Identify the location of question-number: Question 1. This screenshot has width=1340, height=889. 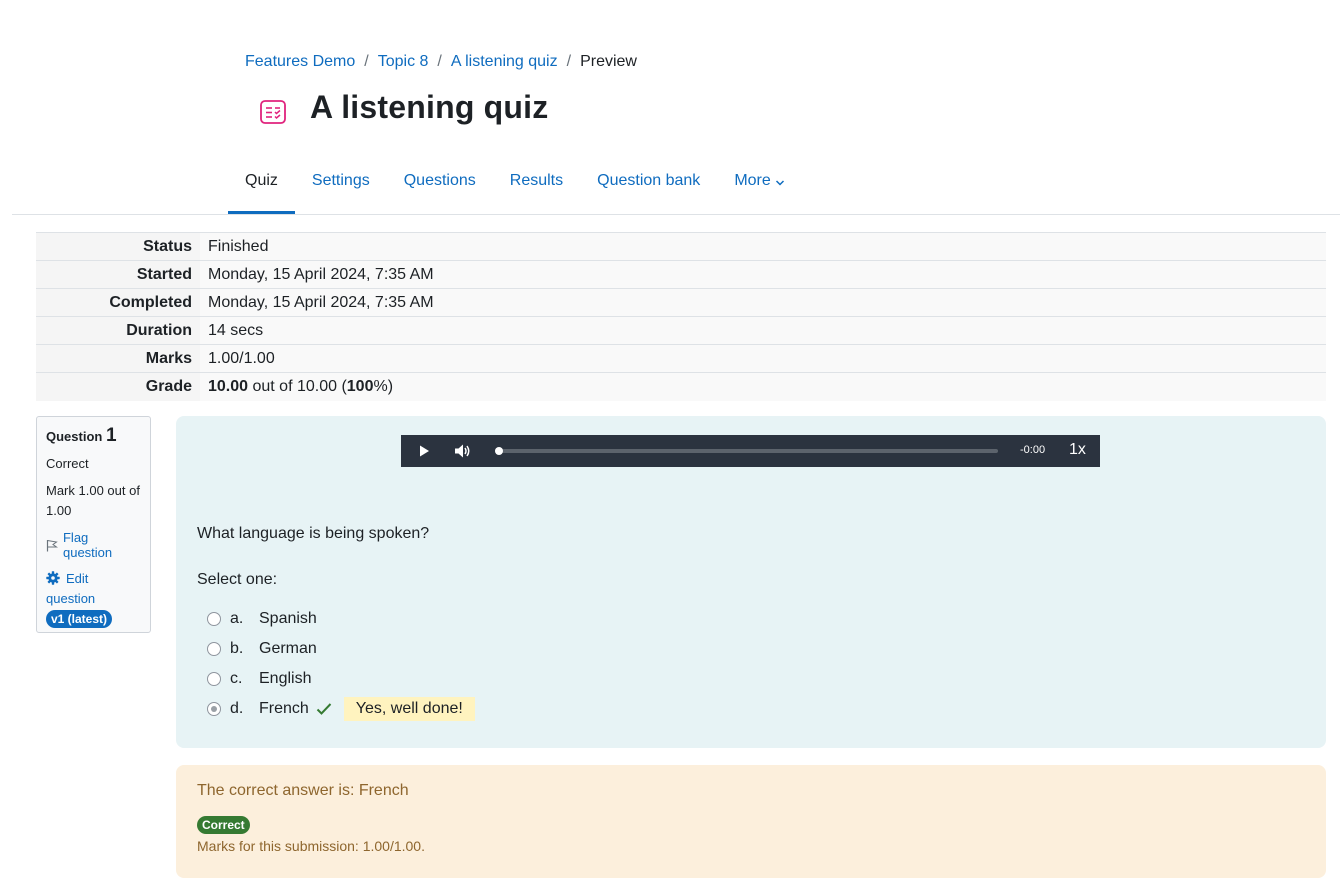
(93, 436).